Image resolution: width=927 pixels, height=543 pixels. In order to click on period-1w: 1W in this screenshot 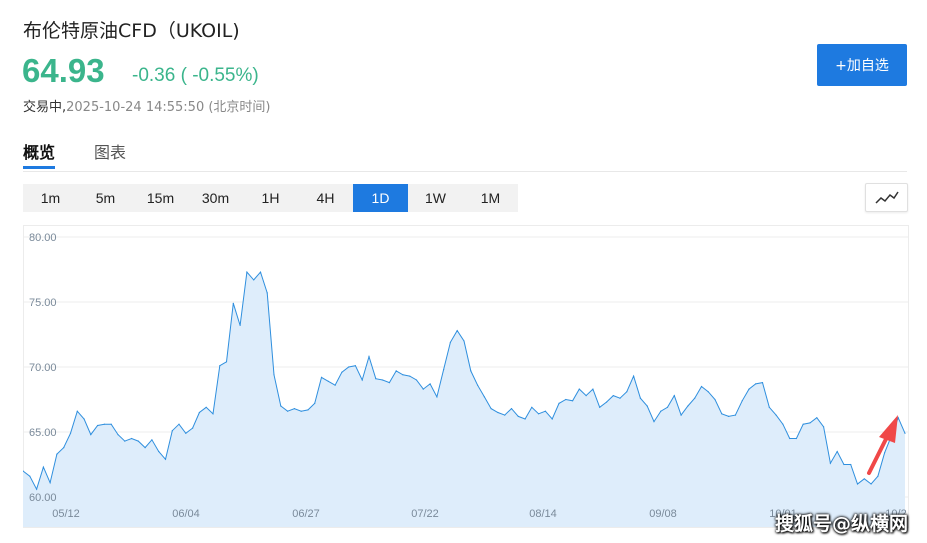, I will do `click(435, 198)`.